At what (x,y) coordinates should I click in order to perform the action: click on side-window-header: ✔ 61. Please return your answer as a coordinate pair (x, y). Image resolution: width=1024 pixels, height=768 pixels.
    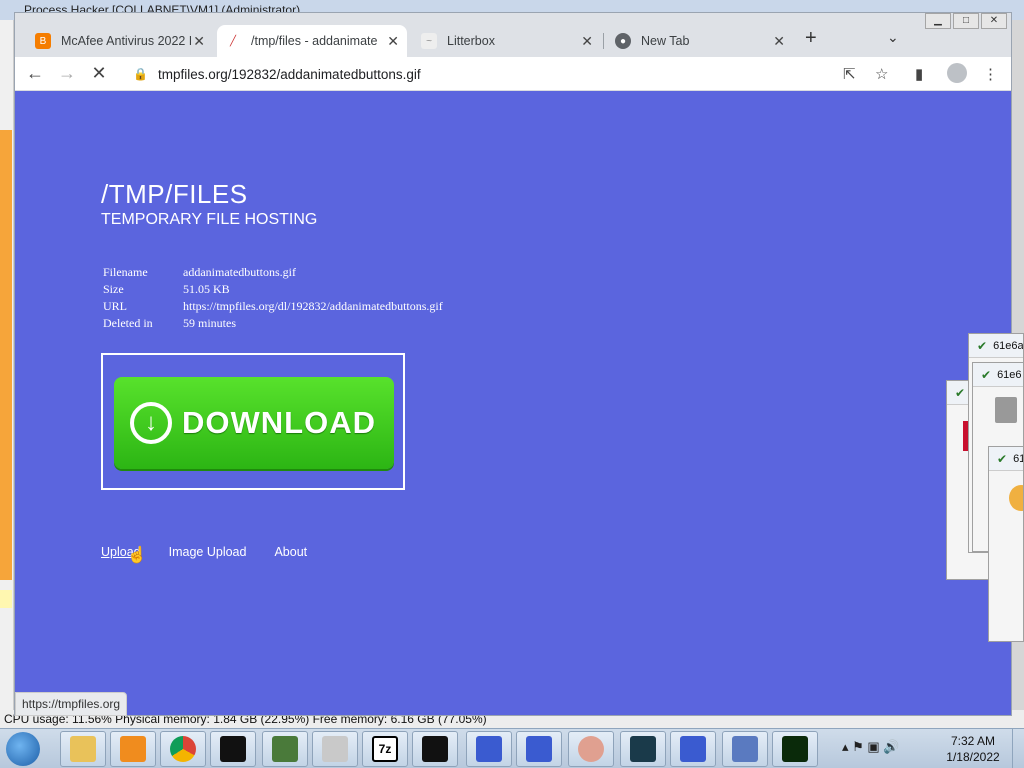
    Looking at the image, I should click on (1006, 459).